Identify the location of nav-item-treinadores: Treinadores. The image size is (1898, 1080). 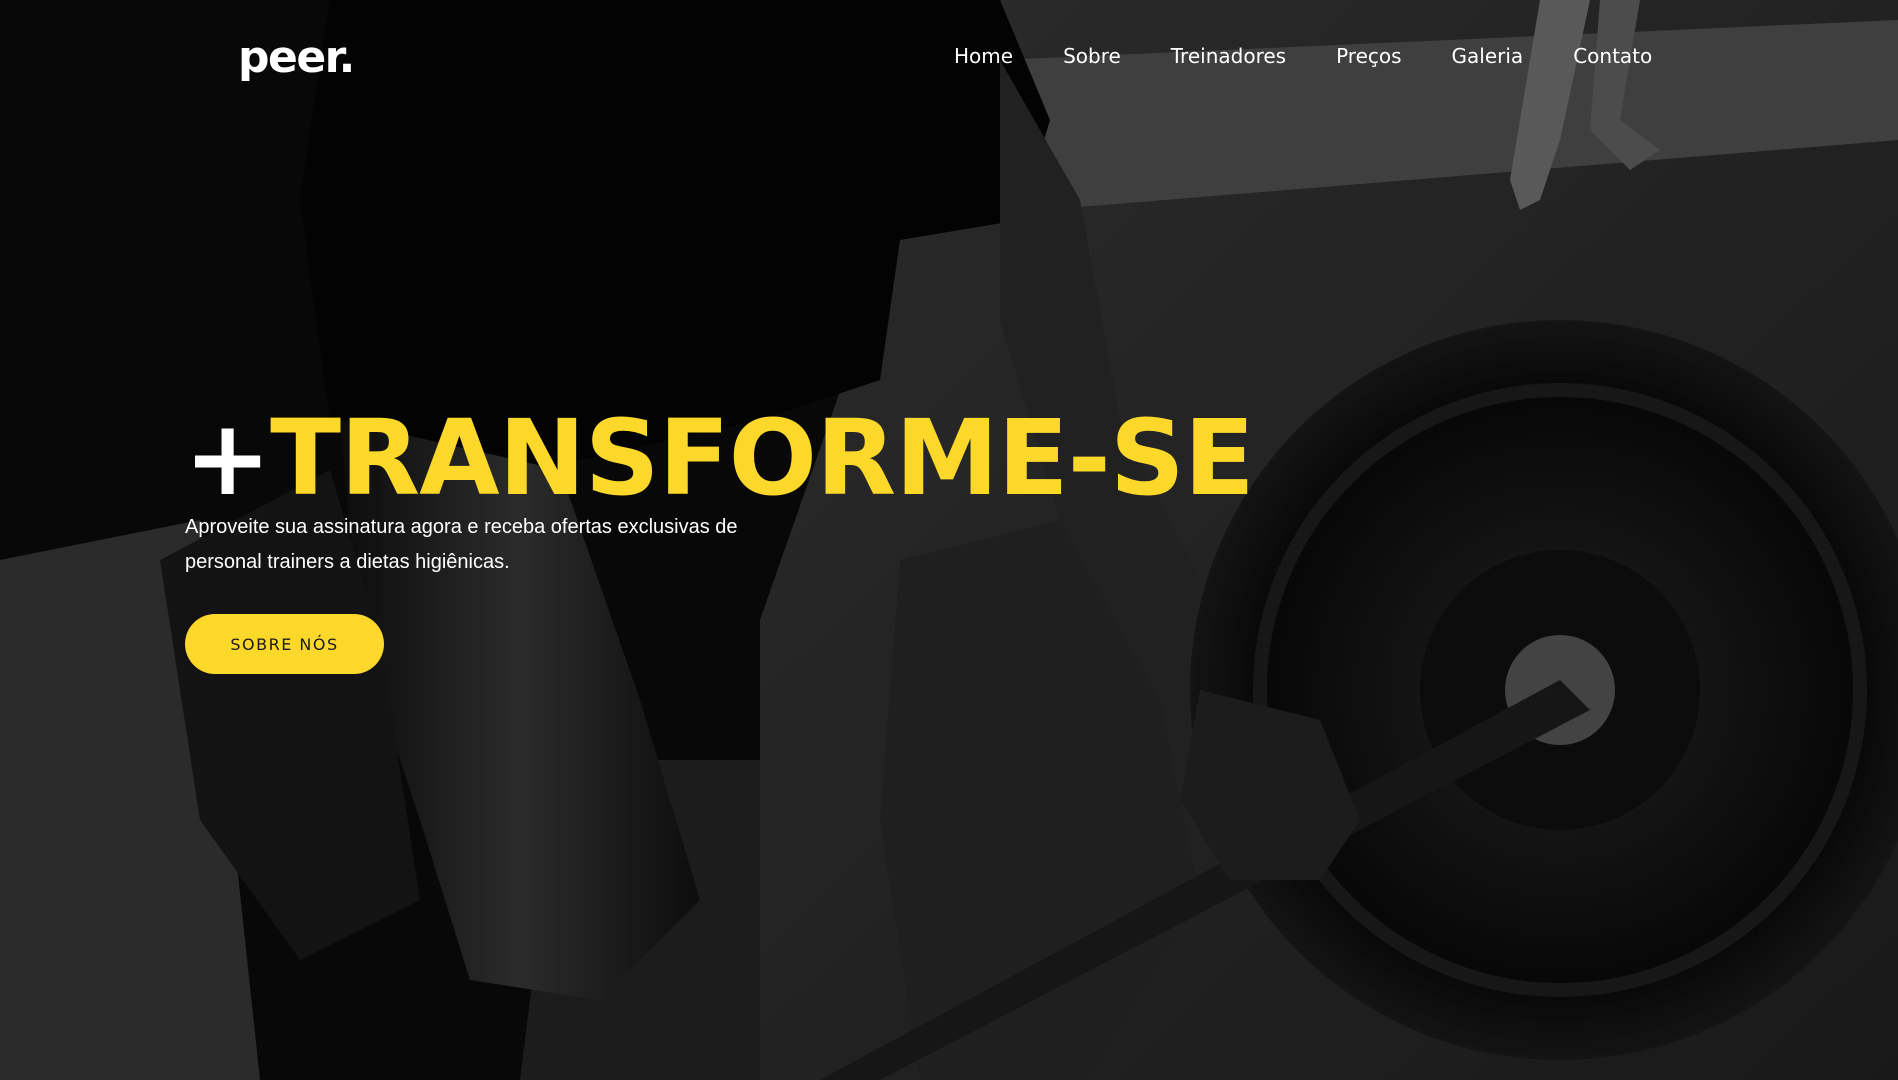
(1228, 56).